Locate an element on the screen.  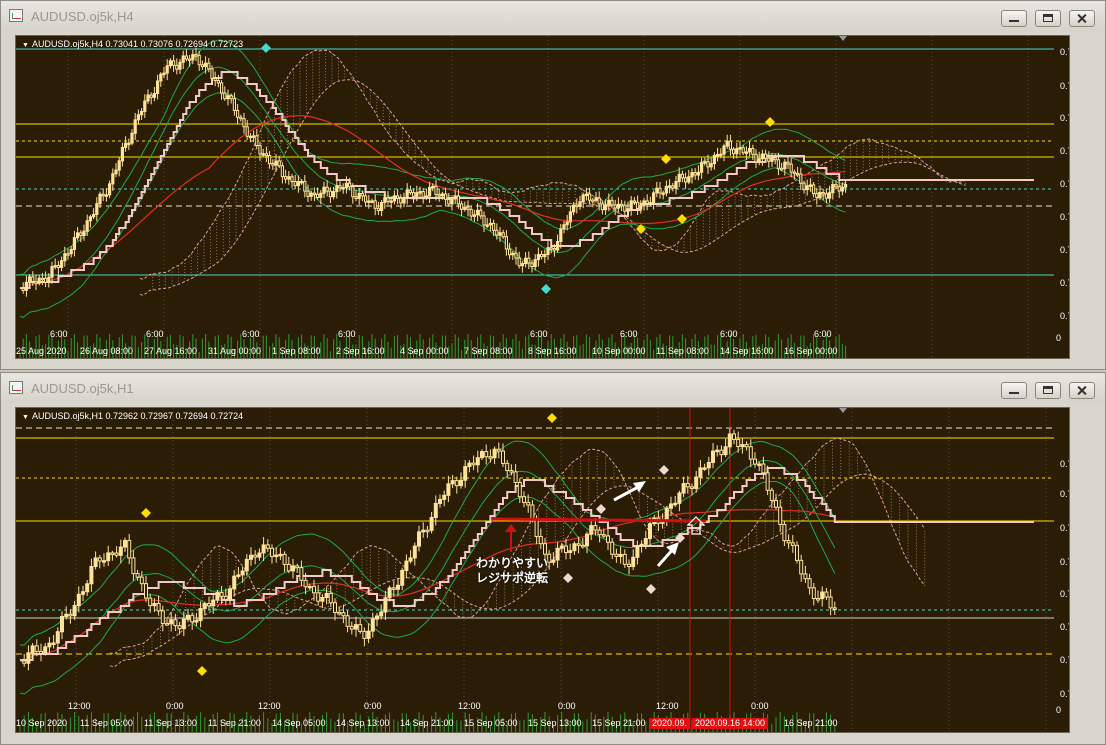
minimize-icon is located at coordinates (1014, 390).